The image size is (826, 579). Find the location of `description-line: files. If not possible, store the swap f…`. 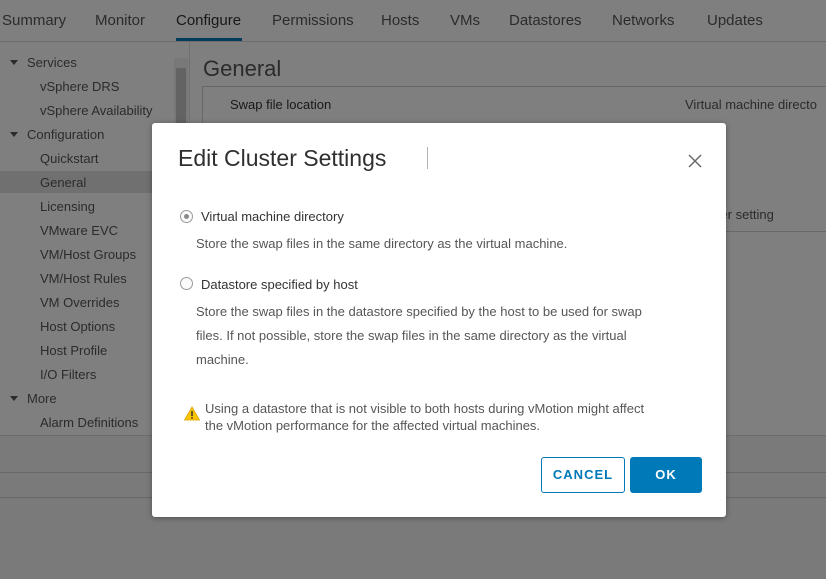

description-line: files. If not possible, store the swap f… is located at coordinates (411, 335).